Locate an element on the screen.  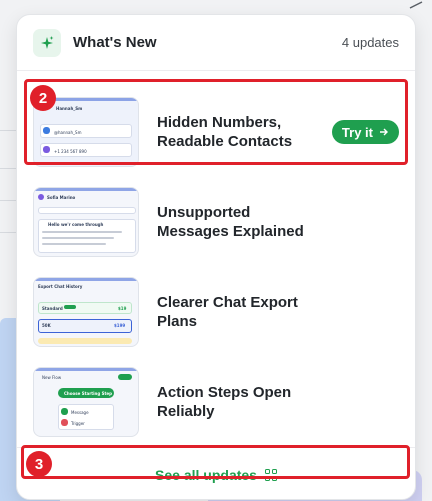
update-title: Unsupported Messages Explained is located at coordinates (230, 222).